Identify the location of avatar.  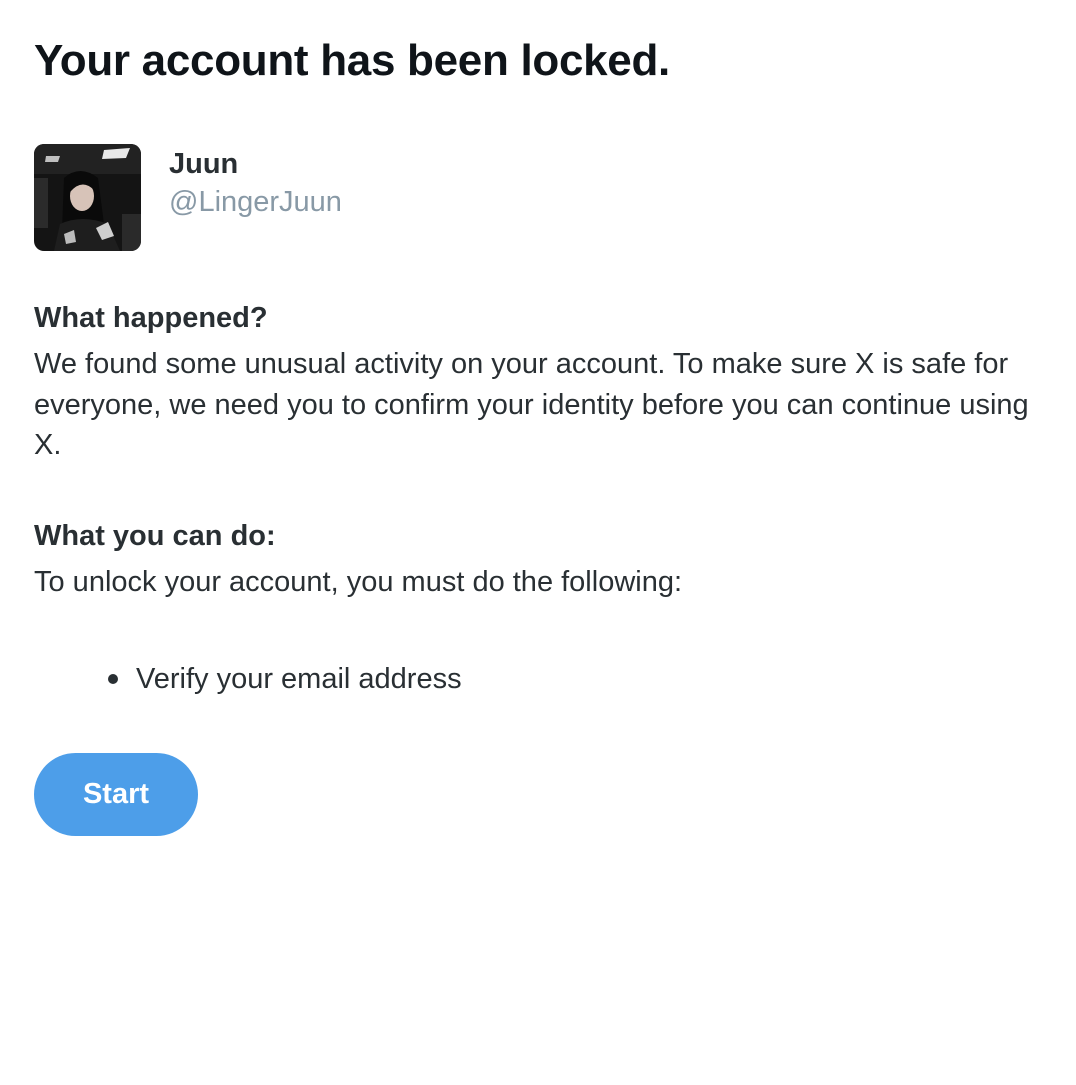
(87, 197).